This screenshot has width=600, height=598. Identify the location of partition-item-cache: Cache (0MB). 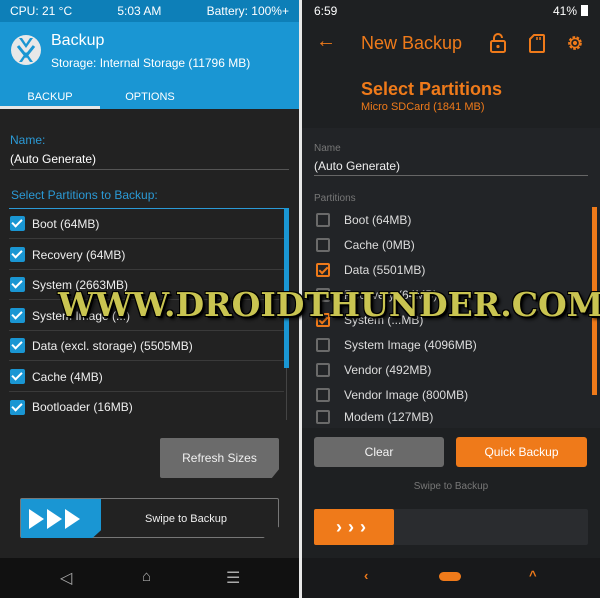
(365, 245).